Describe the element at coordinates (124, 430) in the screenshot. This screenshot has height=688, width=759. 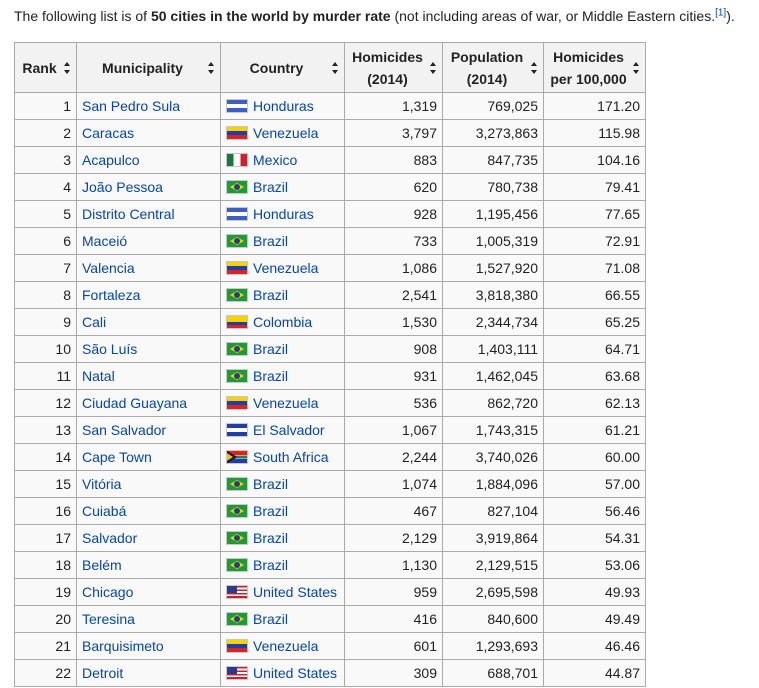
I see `city-link: San Salvador` at that location.